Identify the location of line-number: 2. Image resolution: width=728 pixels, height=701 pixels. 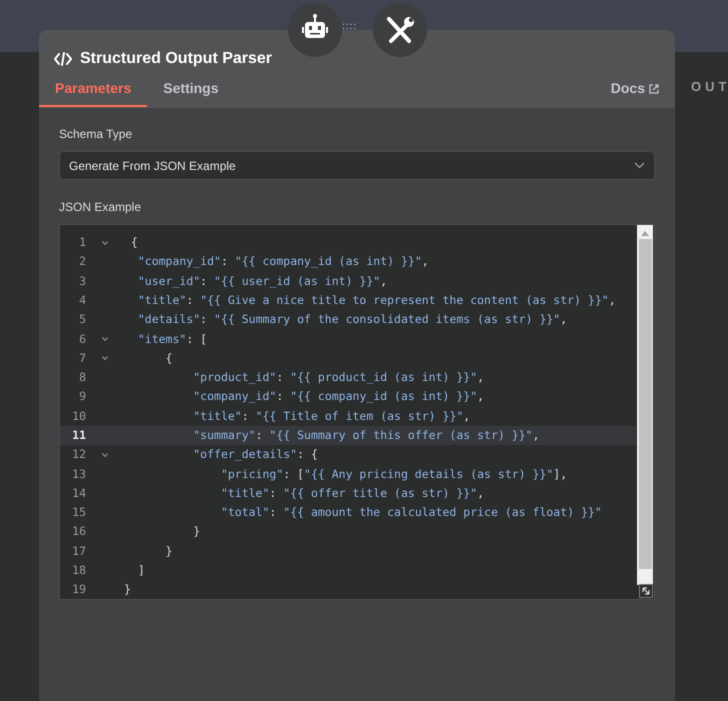
(82, 261).